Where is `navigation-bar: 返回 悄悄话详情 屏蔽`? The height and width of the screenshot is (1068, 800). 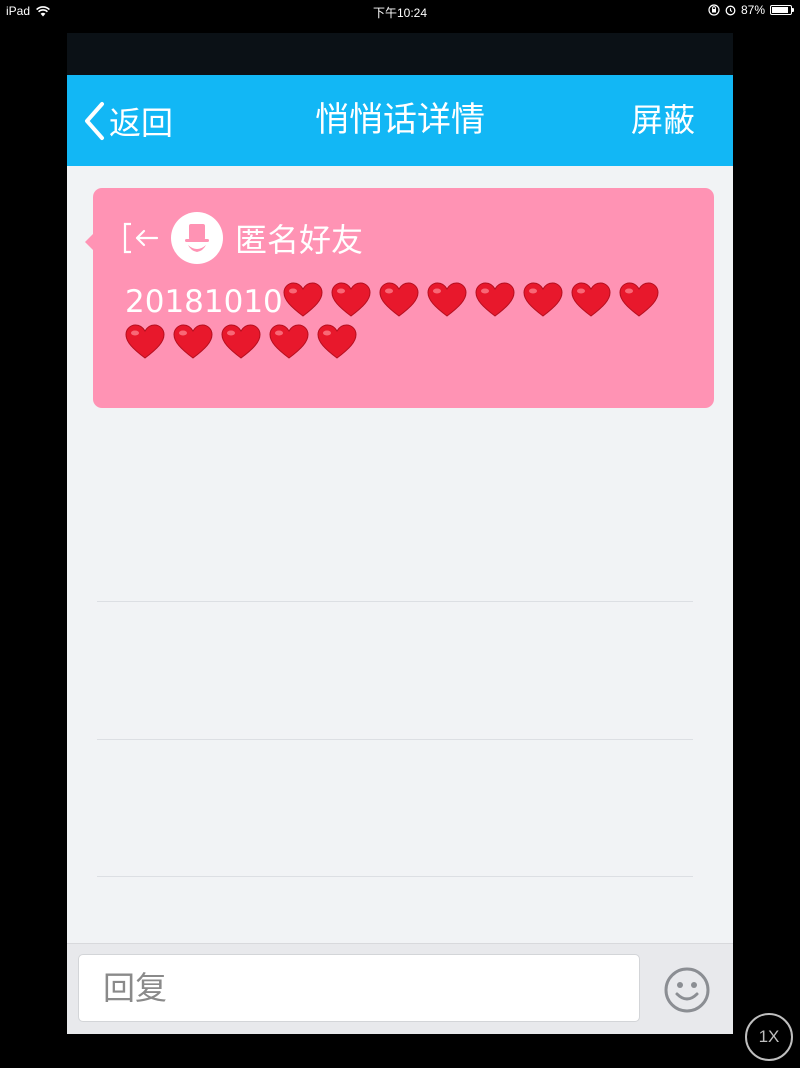
navigation-bar: 返回 悄悄话详情 屏蔽 is located at coordinates (400, 120).